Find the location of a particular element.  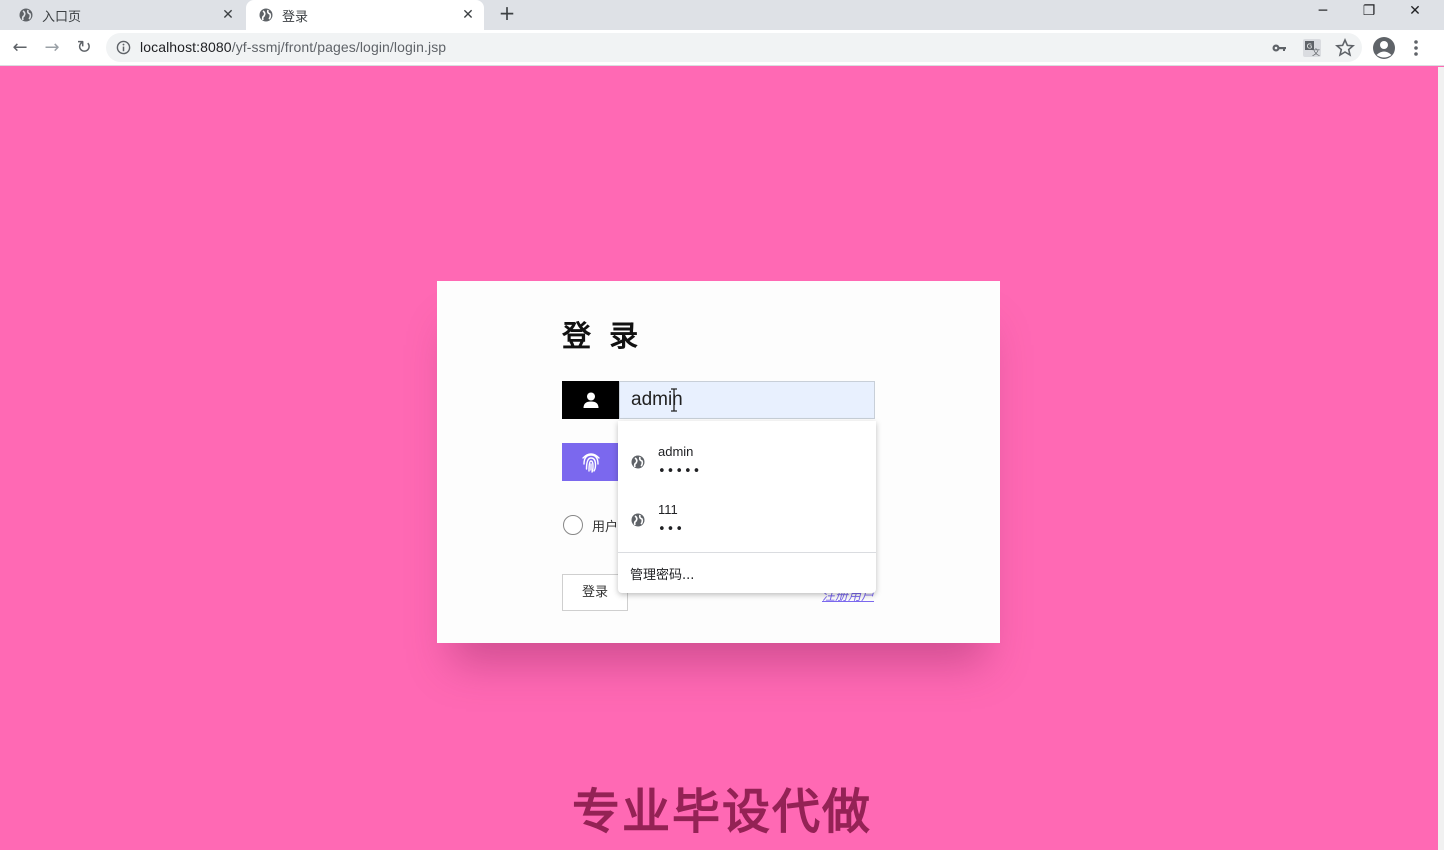

tab-title: 入口页 is located at coordinates (62, 16).